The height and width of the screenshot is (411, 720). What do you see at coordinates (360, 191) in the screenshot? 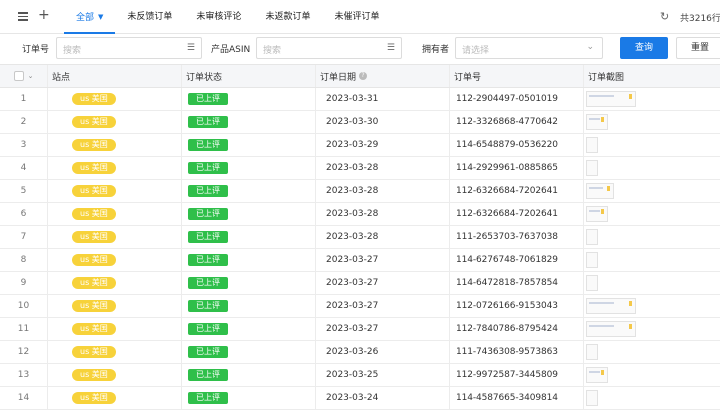
I see `table-row: 5 us 美国 已上评 2023-03-28 112-6326684-7202641` at bounding box center [360, 191].